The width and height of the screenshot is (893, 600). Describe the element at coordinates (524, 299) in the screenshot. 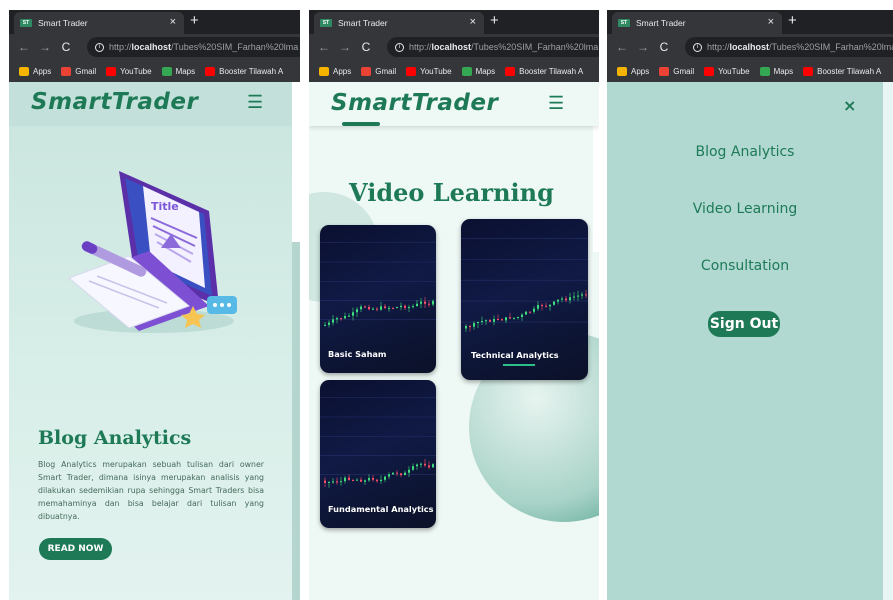

I see `video-card-technical-analytics: Technical Analytics` at that location.